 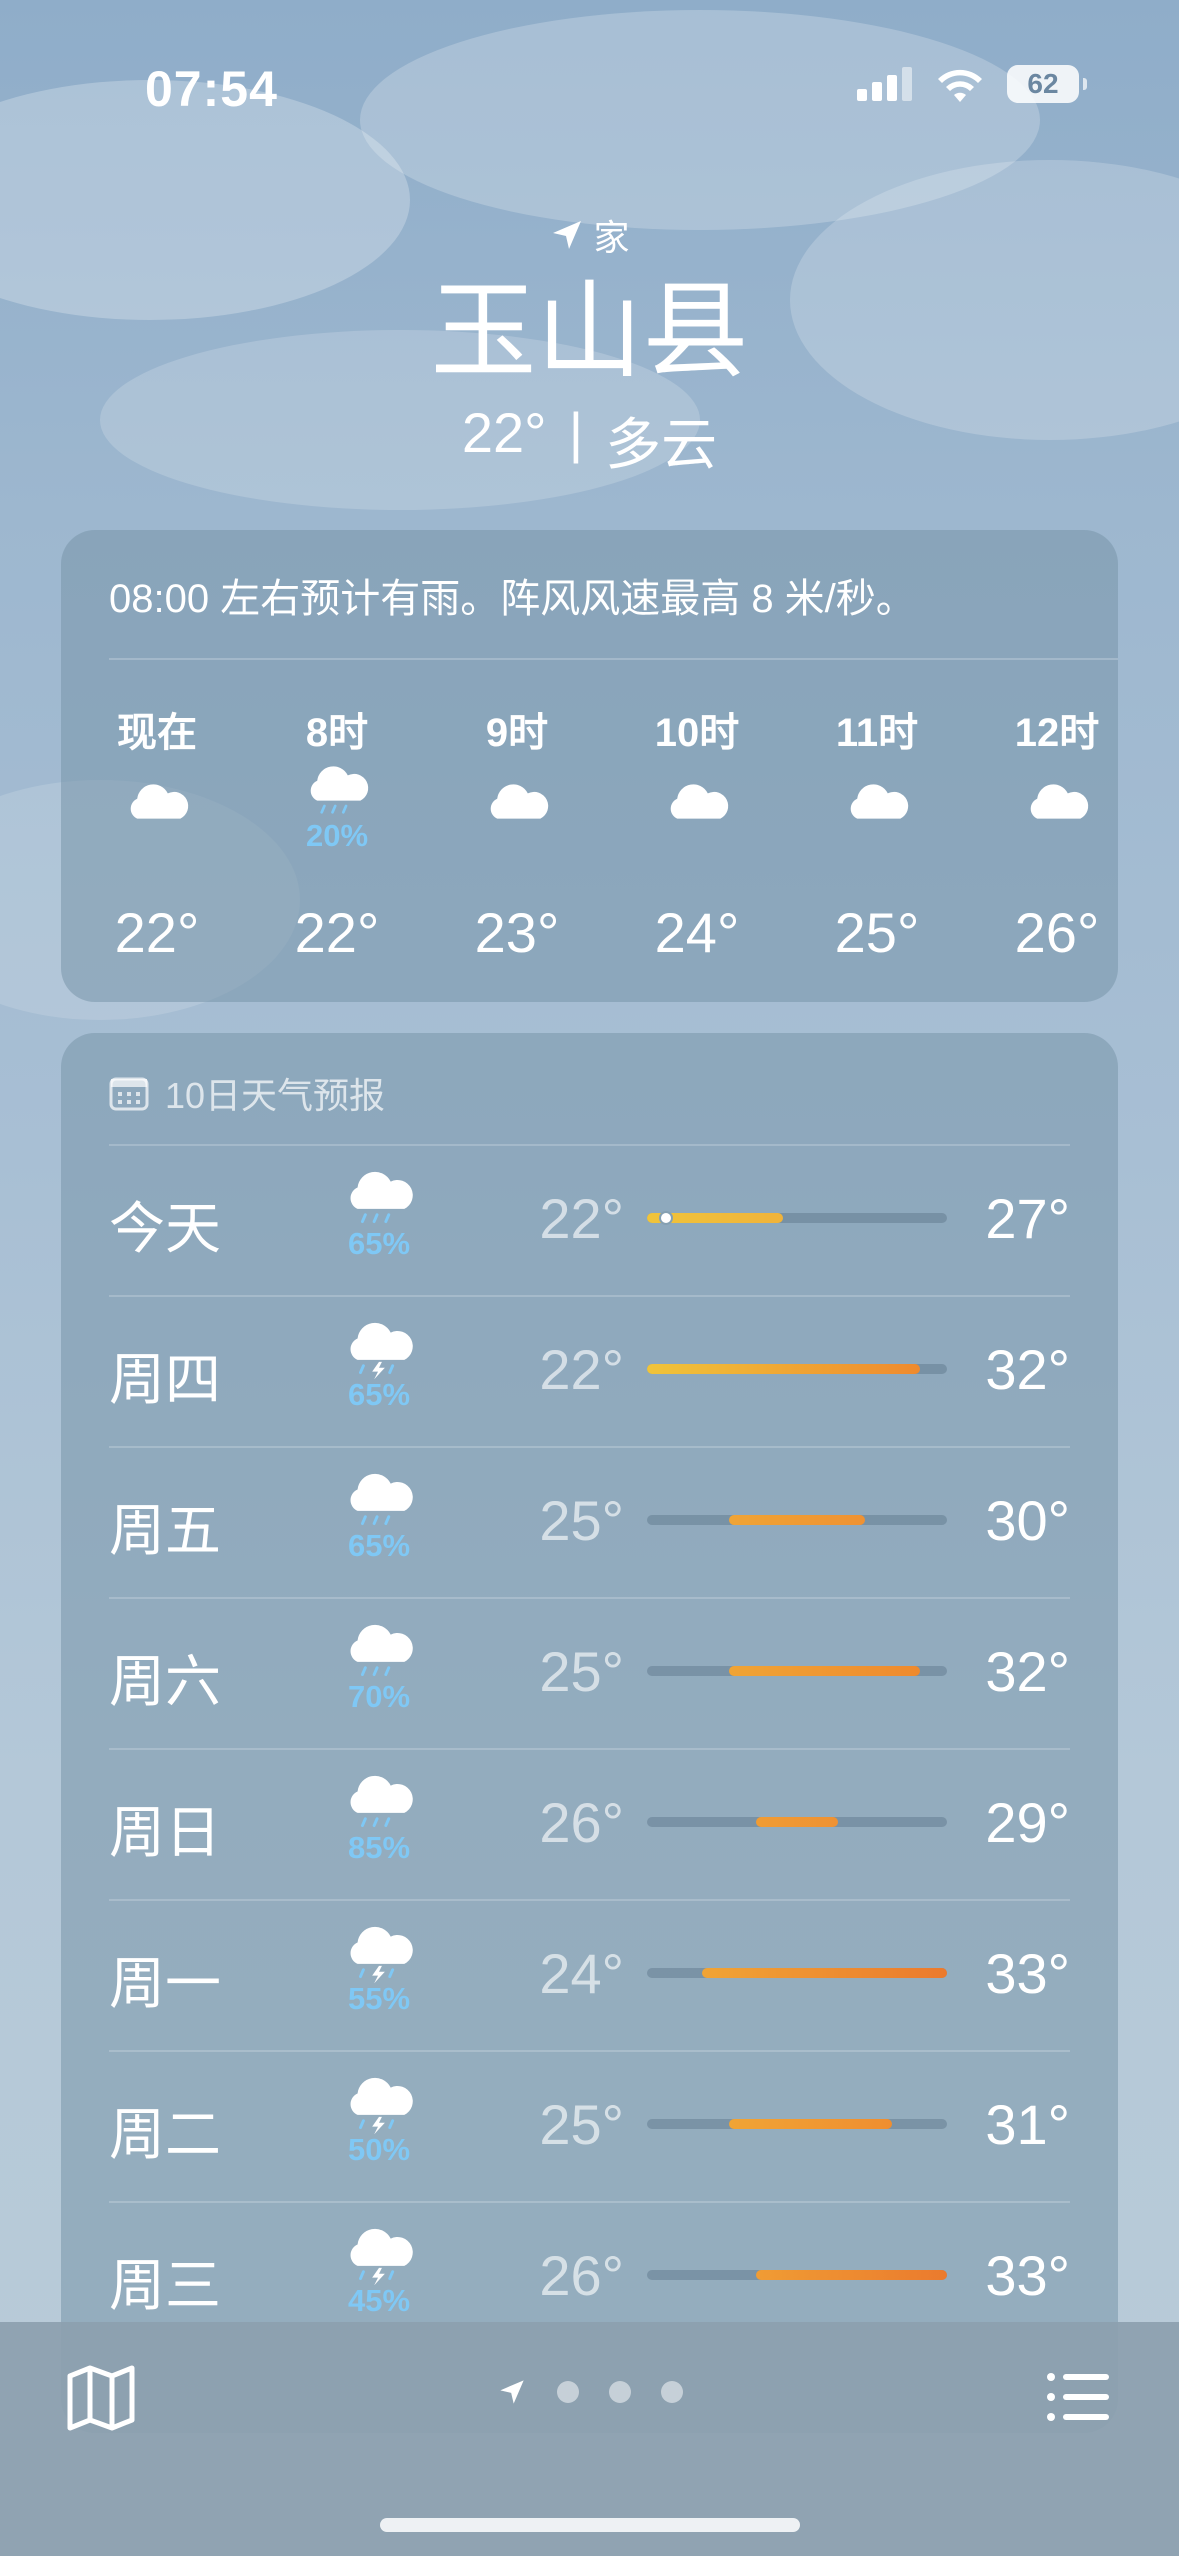 What do you see at coordinates (379, 2150) in the screenshot?
I see `precip-chance: 50%` at bounding box center [379, 2150].